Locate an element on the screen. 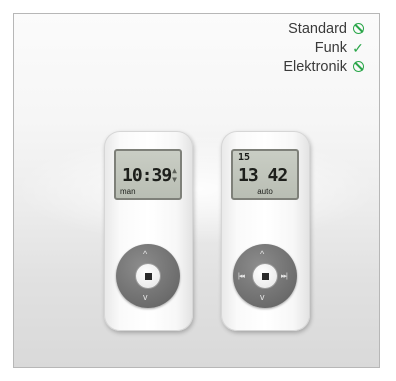 The width and height of the screenshot is (396, 381). lcd-mode: man is located at coordinates (128, 191).